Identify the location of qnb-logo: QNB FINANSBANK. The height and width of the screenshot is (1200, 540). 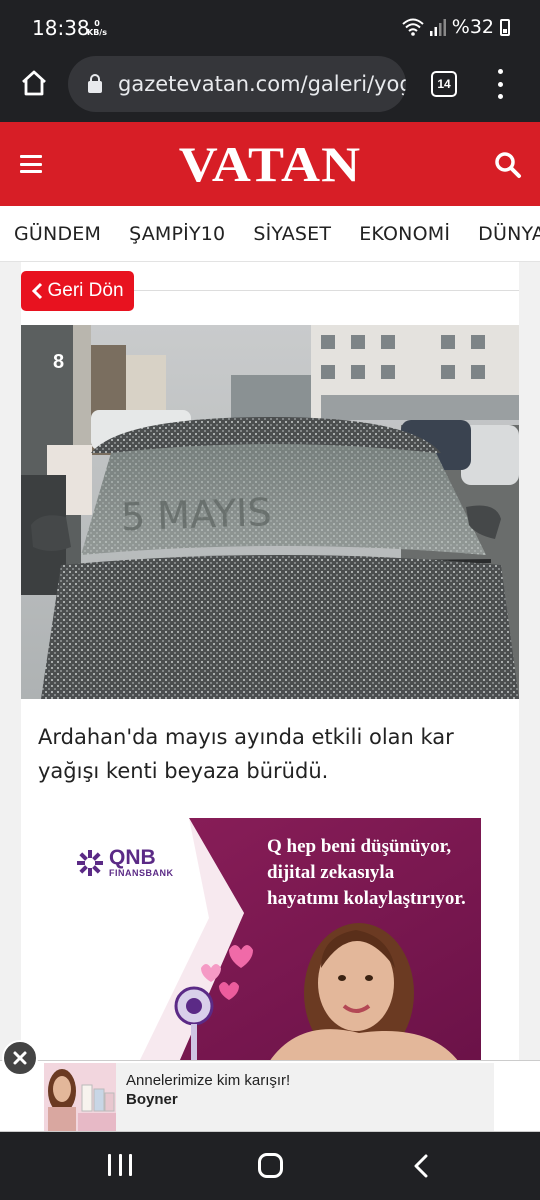
(124, 862).